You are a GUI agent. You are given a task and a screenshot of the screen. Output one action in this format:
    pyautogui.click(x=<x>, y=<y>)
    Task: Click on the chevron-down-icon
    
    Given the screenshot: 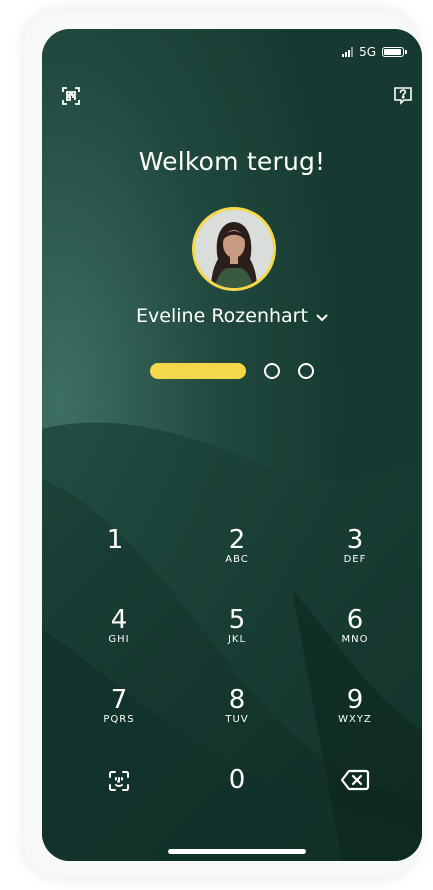 What is the action you would take?
    pyautogui.click(x=322, y=316)
    